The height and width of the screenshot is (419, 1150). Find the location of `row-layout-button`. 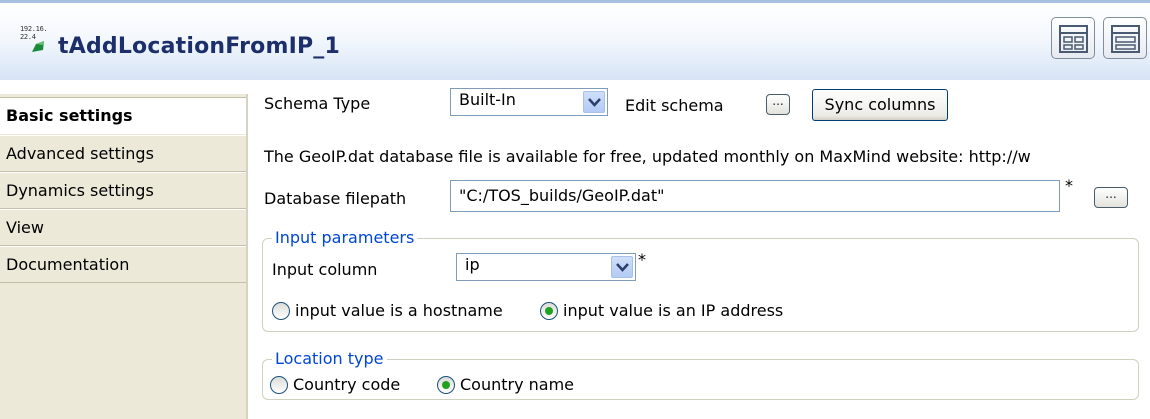

row-layout-button is located at coordinates (1125, 38).